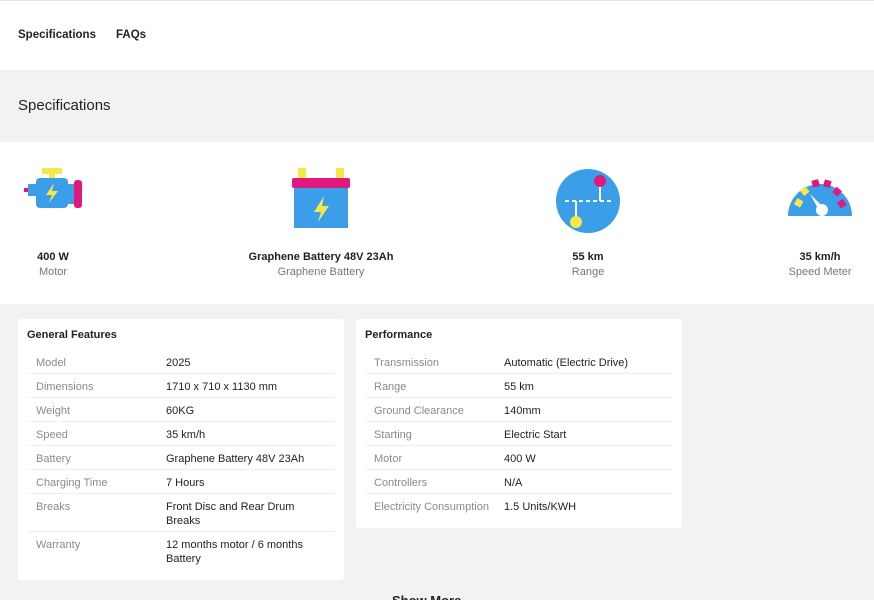  Describe the element at coordinates (52, 435) in the screenshot. I see `row-key: Speed` at that location.